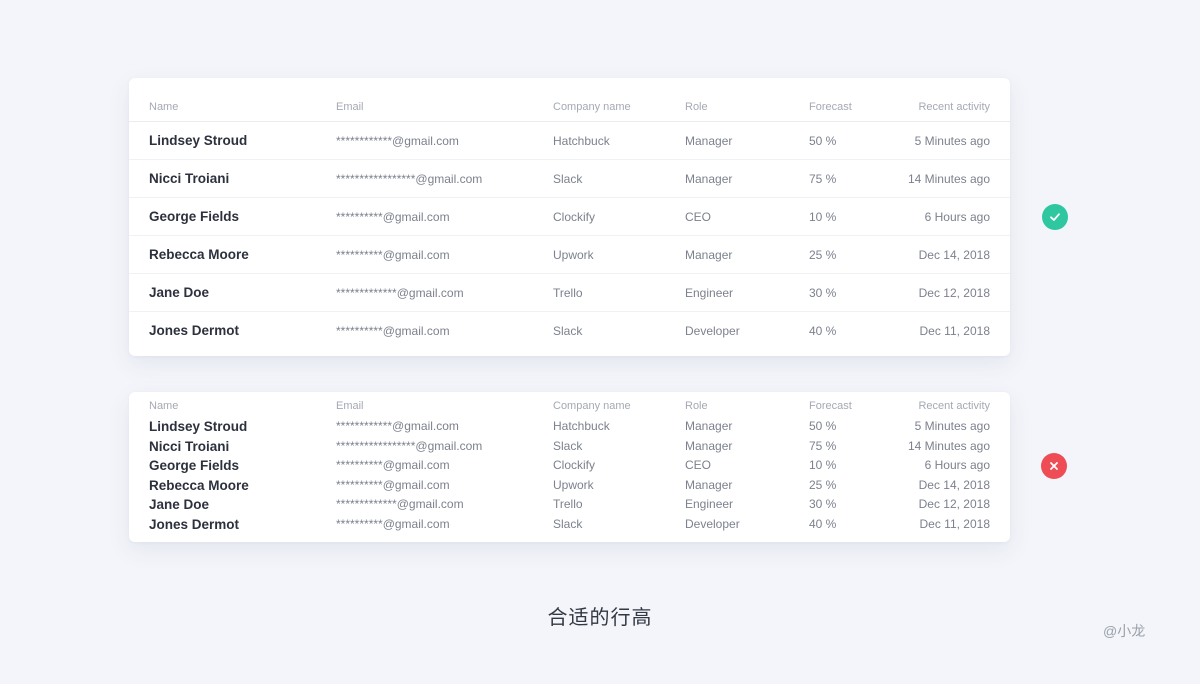 This screenshot has height=684, width=1200. What do you see at coordinates (1055, 217) in the screenshot?
I see `check-icon` at bounding box center [1055, 217].